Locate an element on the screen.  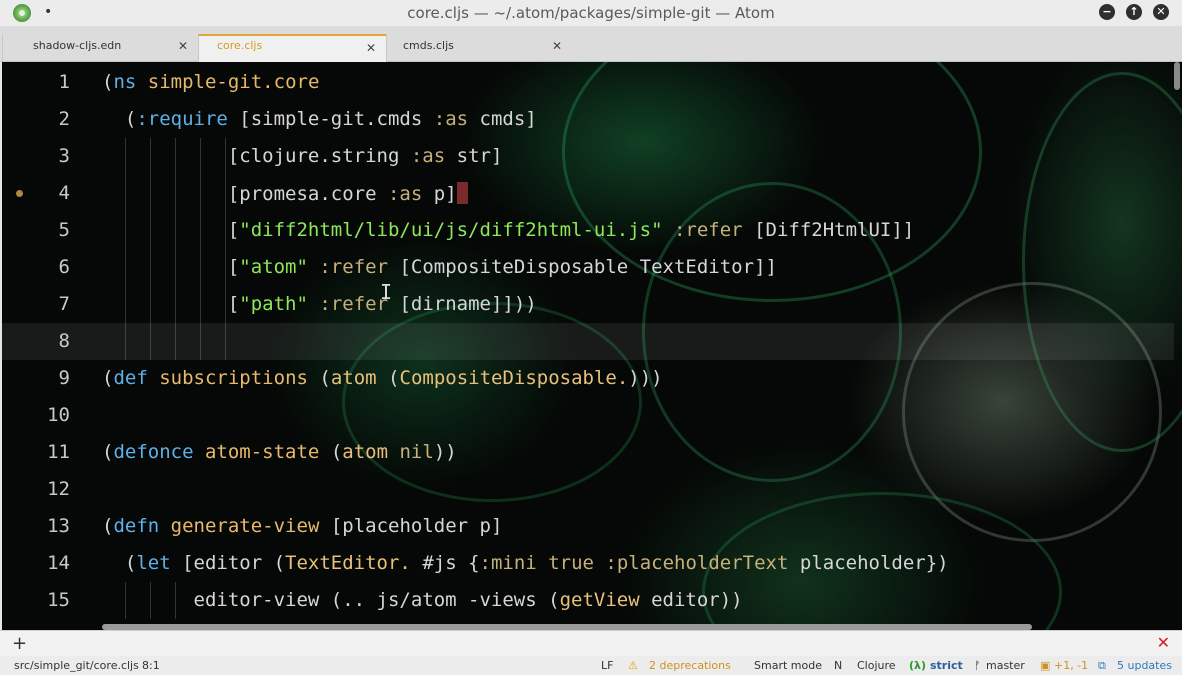
bracket-highlight is located at coordinates (462, 193).